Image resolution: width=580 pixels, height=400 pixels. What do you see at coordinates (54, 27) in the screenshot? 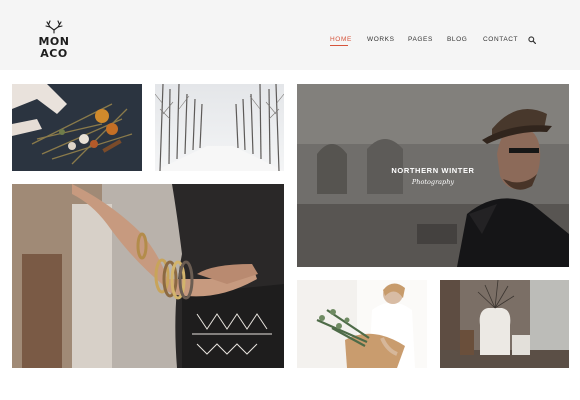
I see `antler-icon` at bounding box center [54, 27].